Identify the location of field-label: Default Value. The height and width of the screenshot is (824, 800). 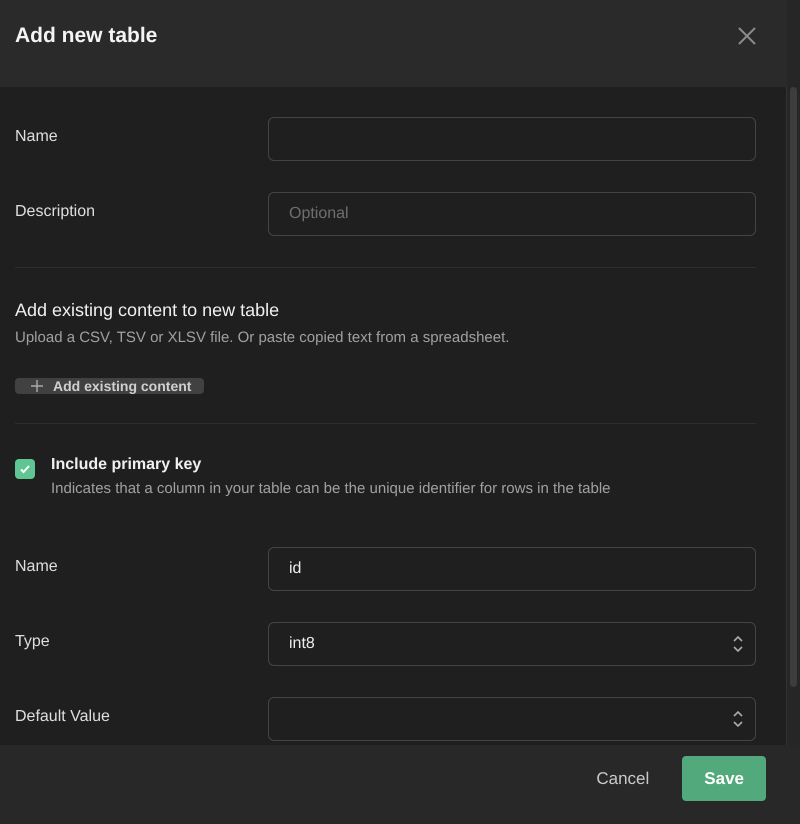
(63, 717).